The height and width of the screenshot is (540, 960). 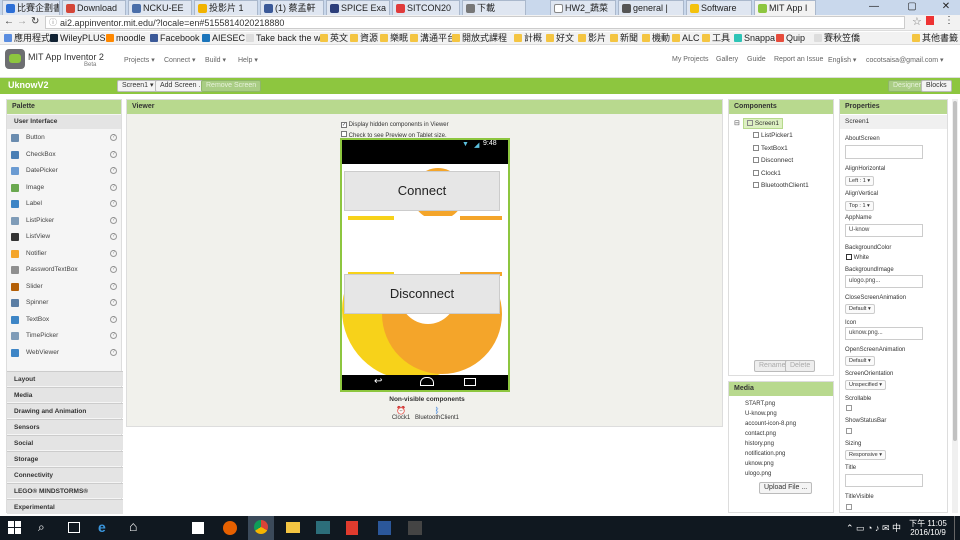 What do you see at coordinates (352, 528) in the screenshot?
I see `acrobat-icon` at bounding box center [352, 528].